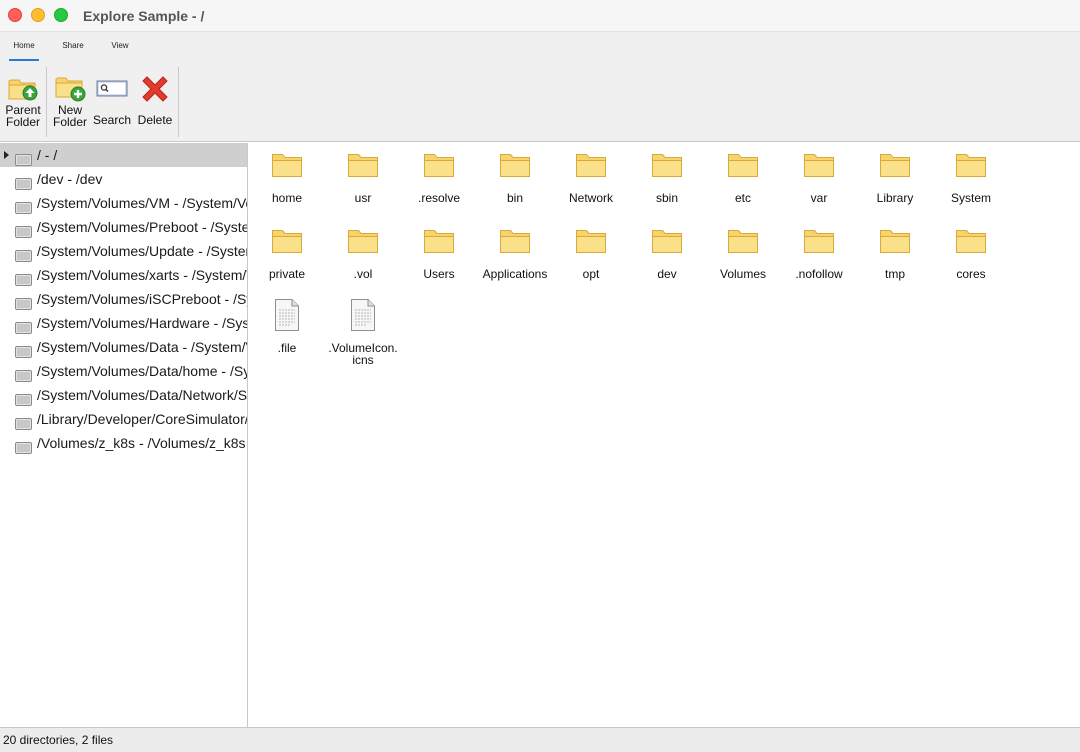 The image size is (1080, 752). What do you see at coordinates (591, 274) in the screenshot?
I see `folder-name: opt` at bounding box center [591, 274].